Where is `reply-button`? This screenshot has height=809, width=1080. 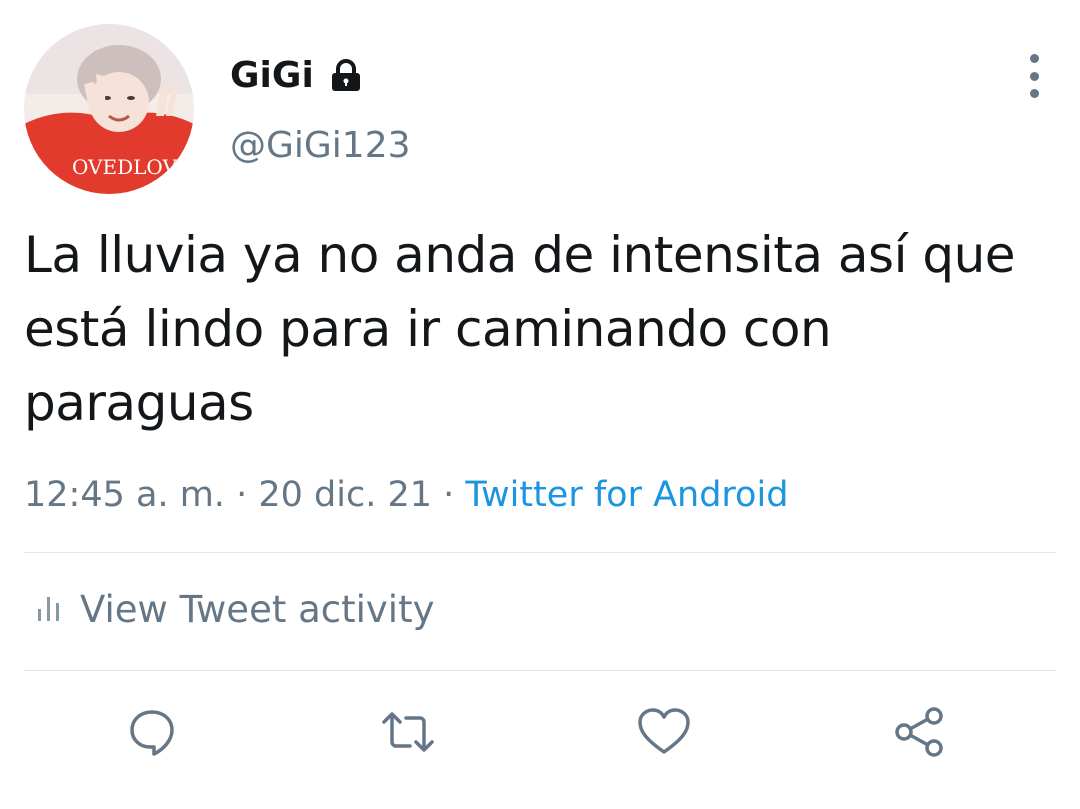
reply-button is located at coordinates (152, 732).